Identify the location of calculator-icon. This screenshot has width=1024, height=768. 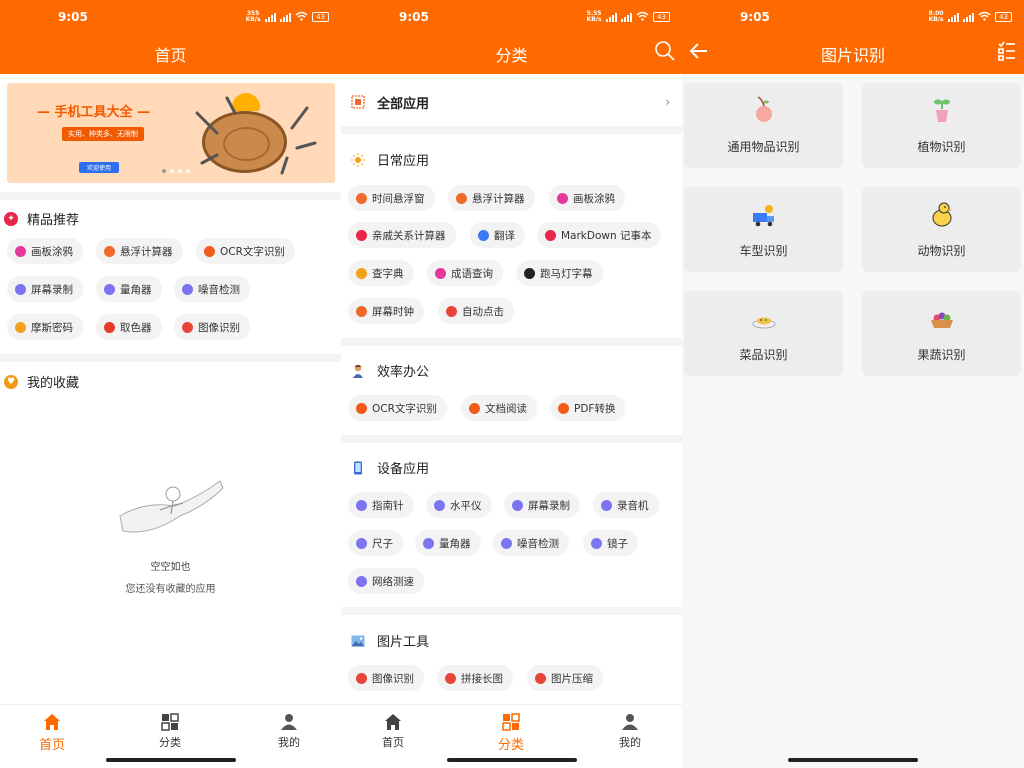
(109, 251).